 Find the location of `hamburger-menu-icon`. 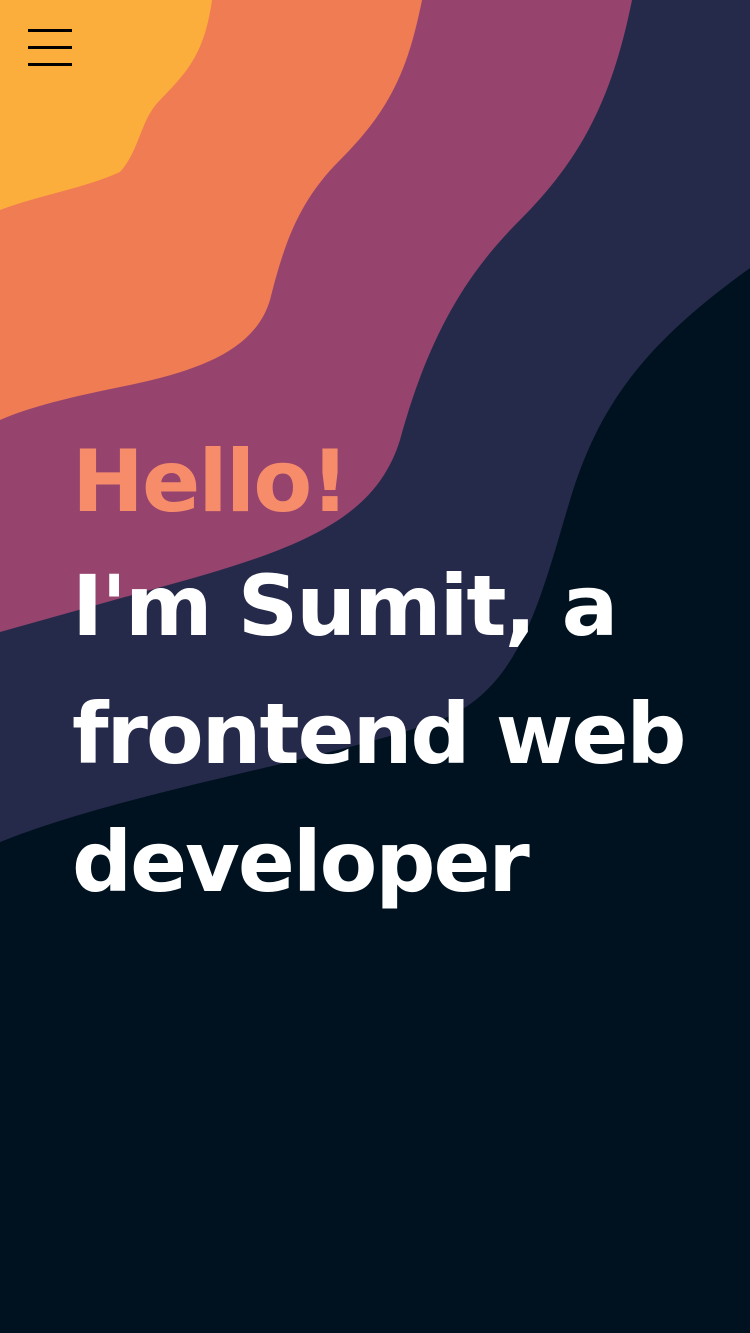

hamburger-menu-icon is located at coordinates (50, 47).